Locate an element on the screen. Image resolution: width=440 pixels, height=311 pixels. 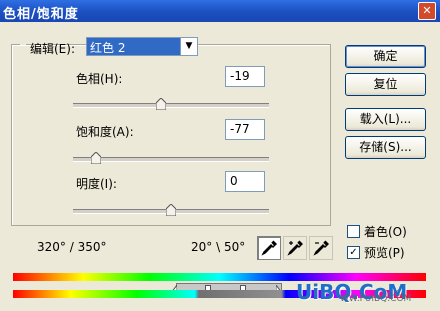
edit-label: 编辑(E): is located at coordinates (52, 49).